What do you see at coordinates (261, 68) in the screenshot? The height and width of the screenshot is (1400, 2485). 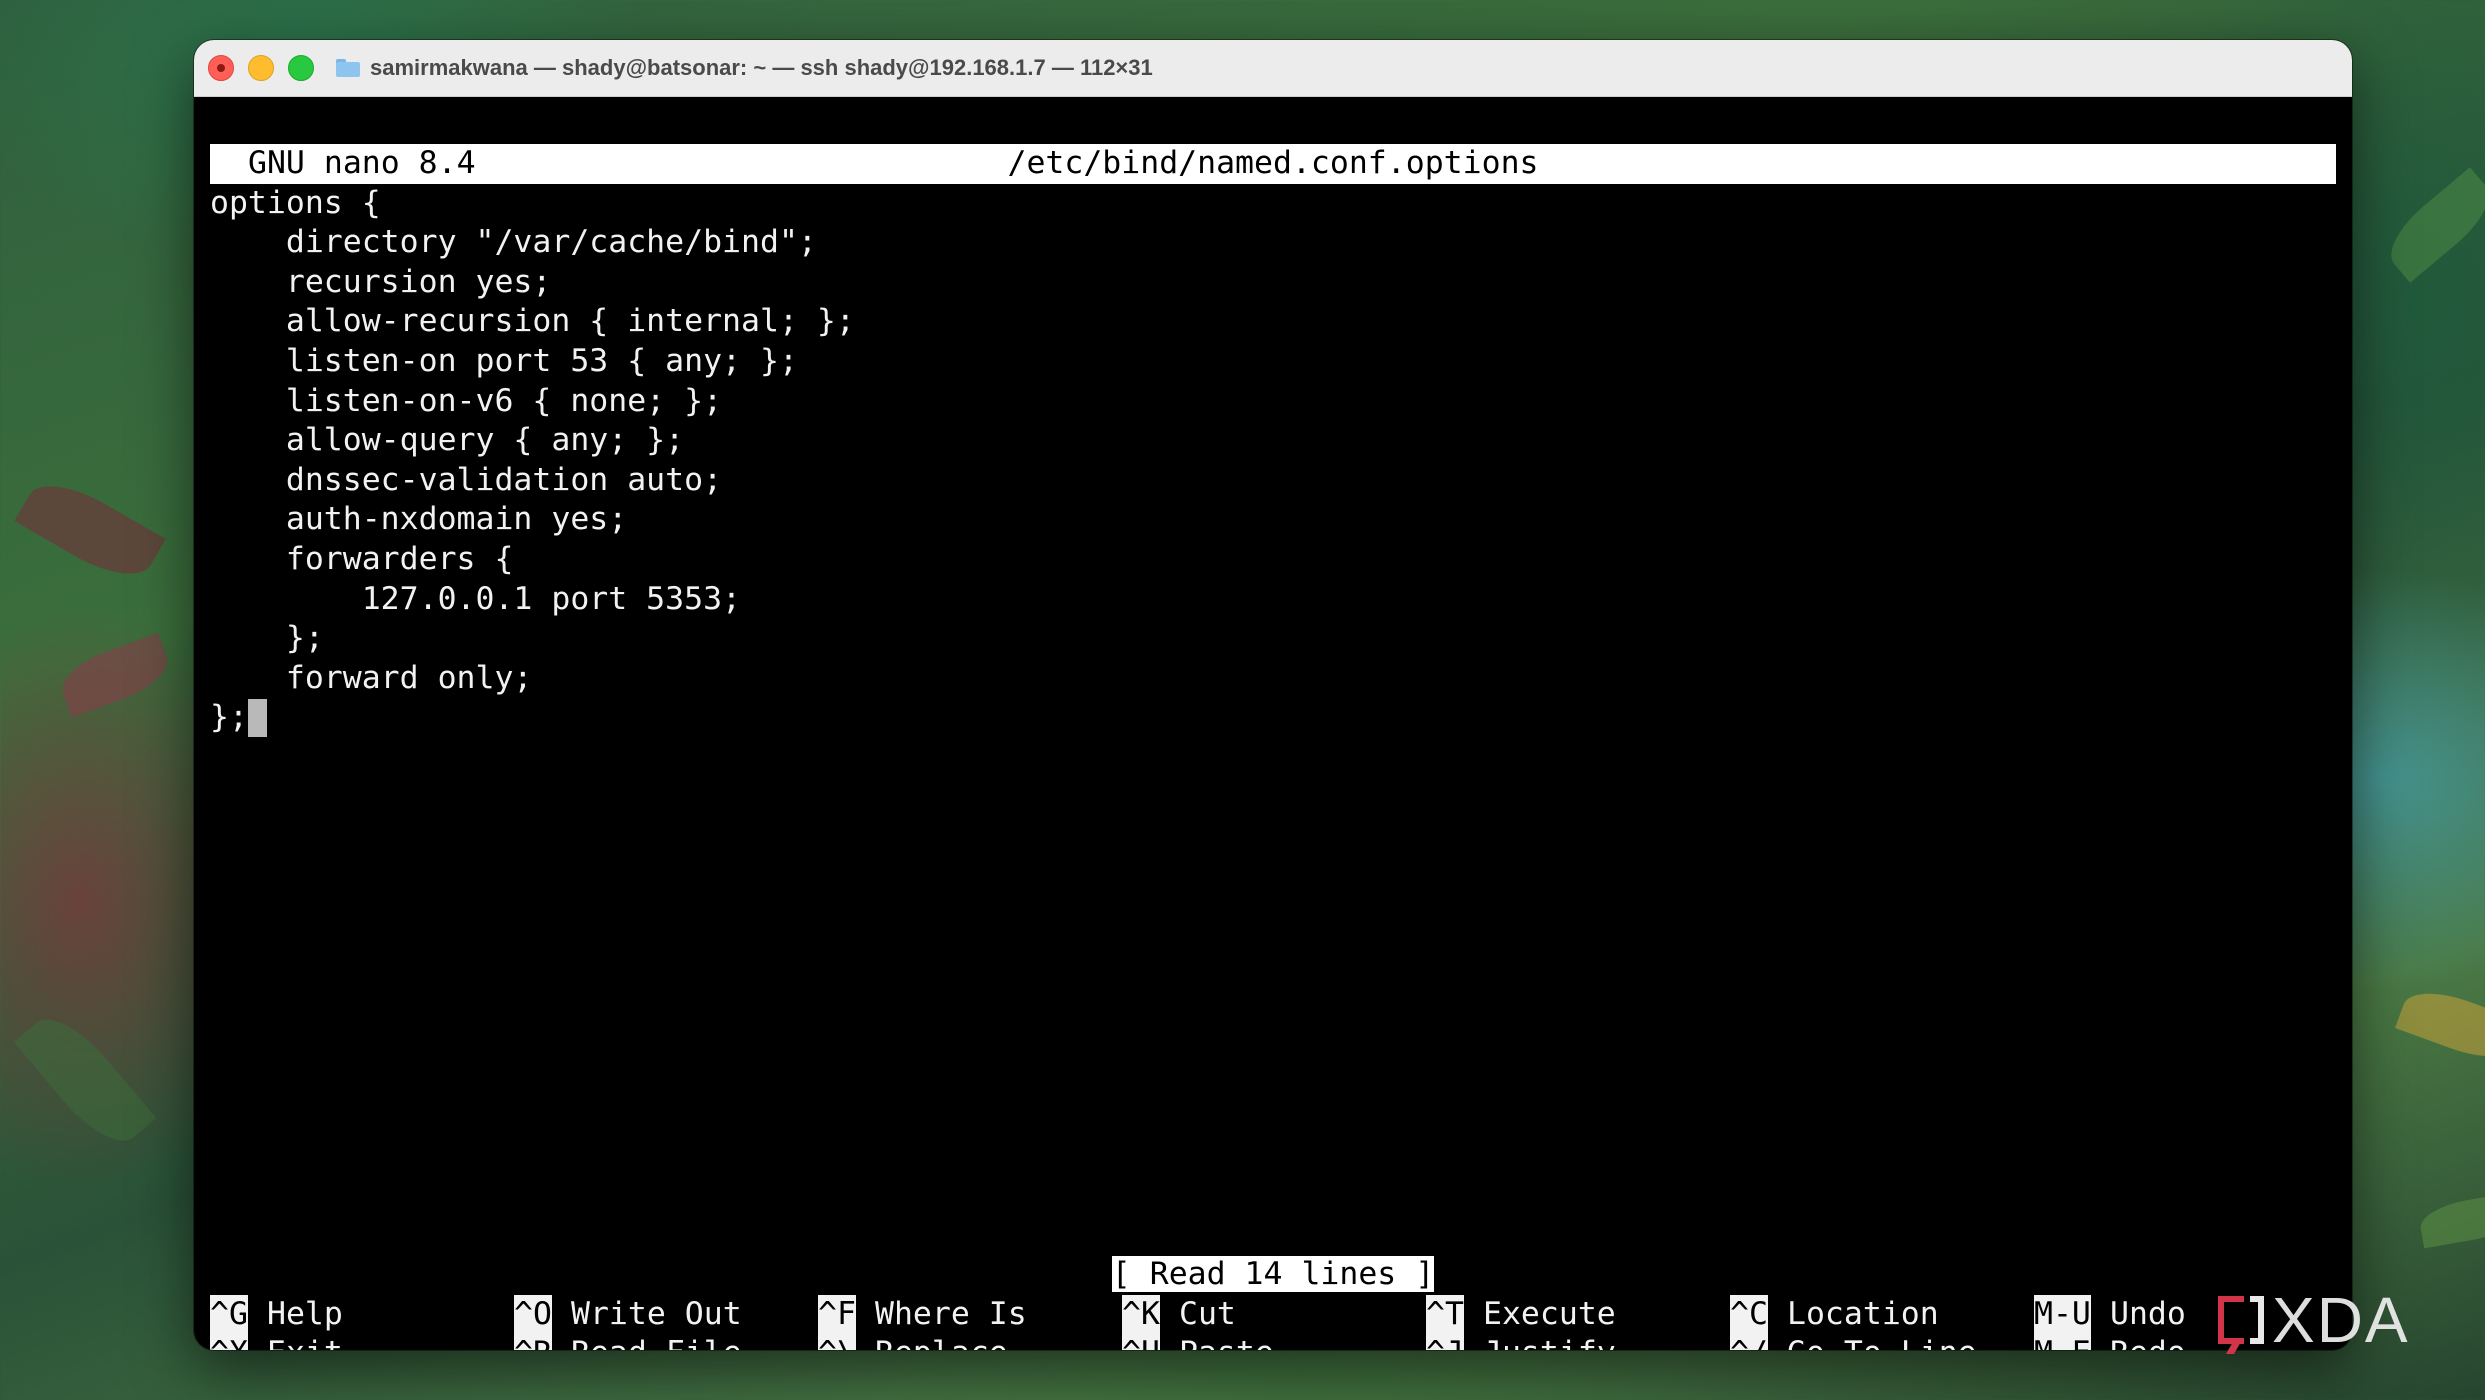 I see `minimize-icon` at bounding box center [261, 68].